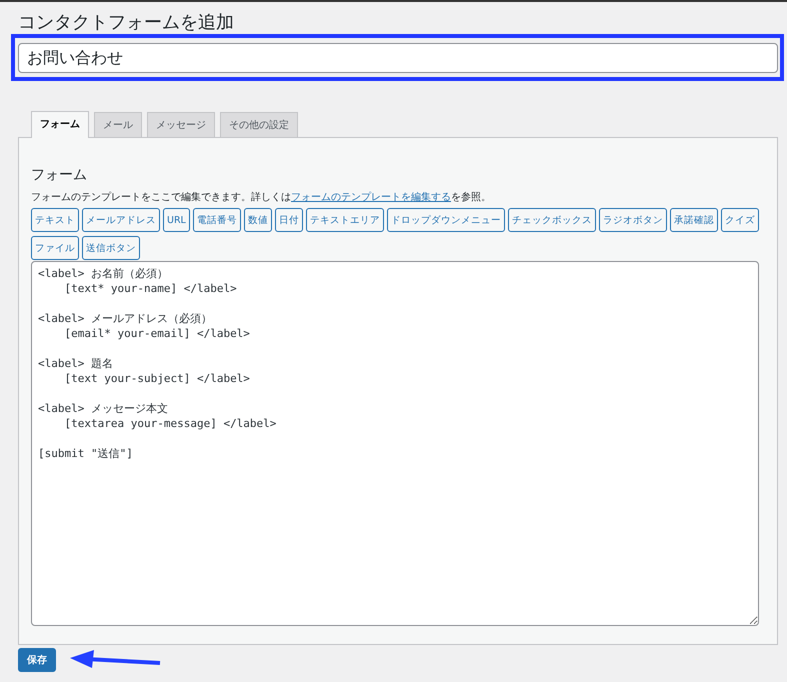  I want to click on tag-button: 承諾確認, so click(694, 220).